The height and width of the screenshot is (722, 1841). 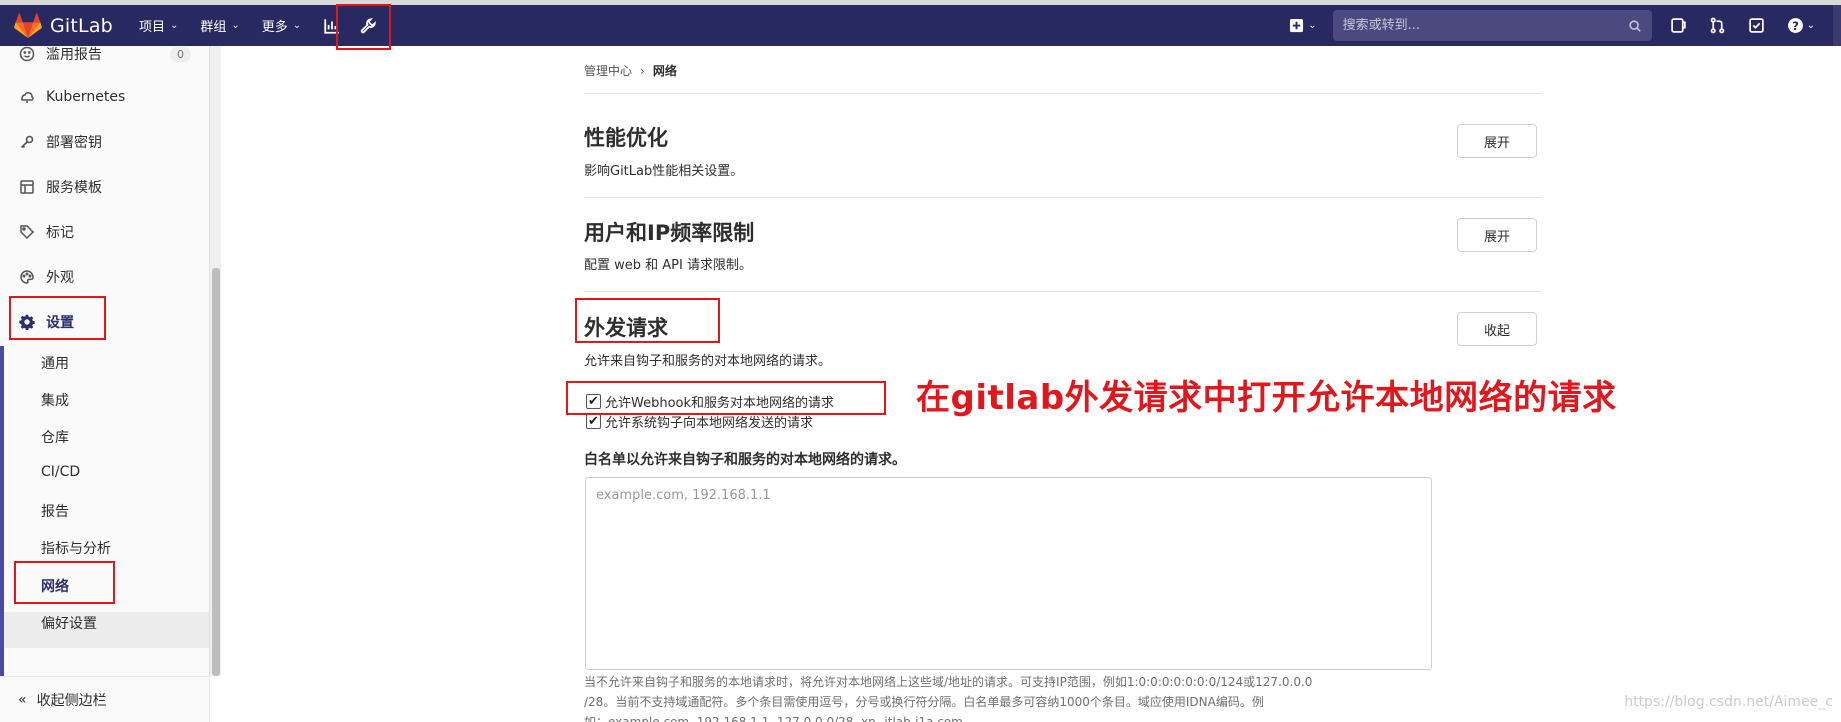 I want to click on sidebar-item-service-templates: 服务模板, so click(x=104, y=187).